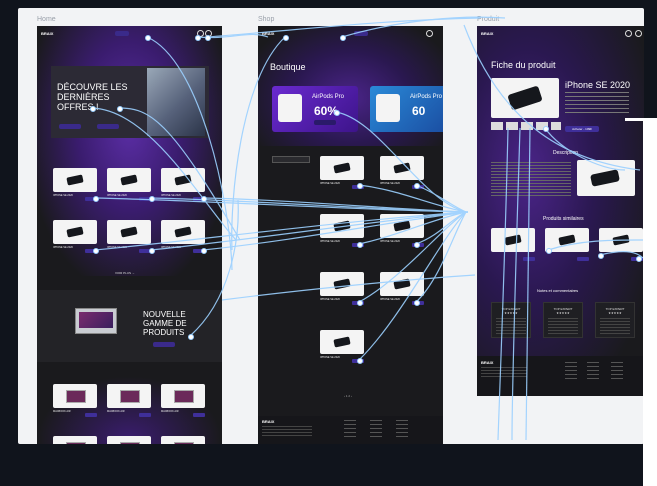  Describe the element at coordinates (628, 33) in the screenshot. I see `product-cart-icon` at that location.